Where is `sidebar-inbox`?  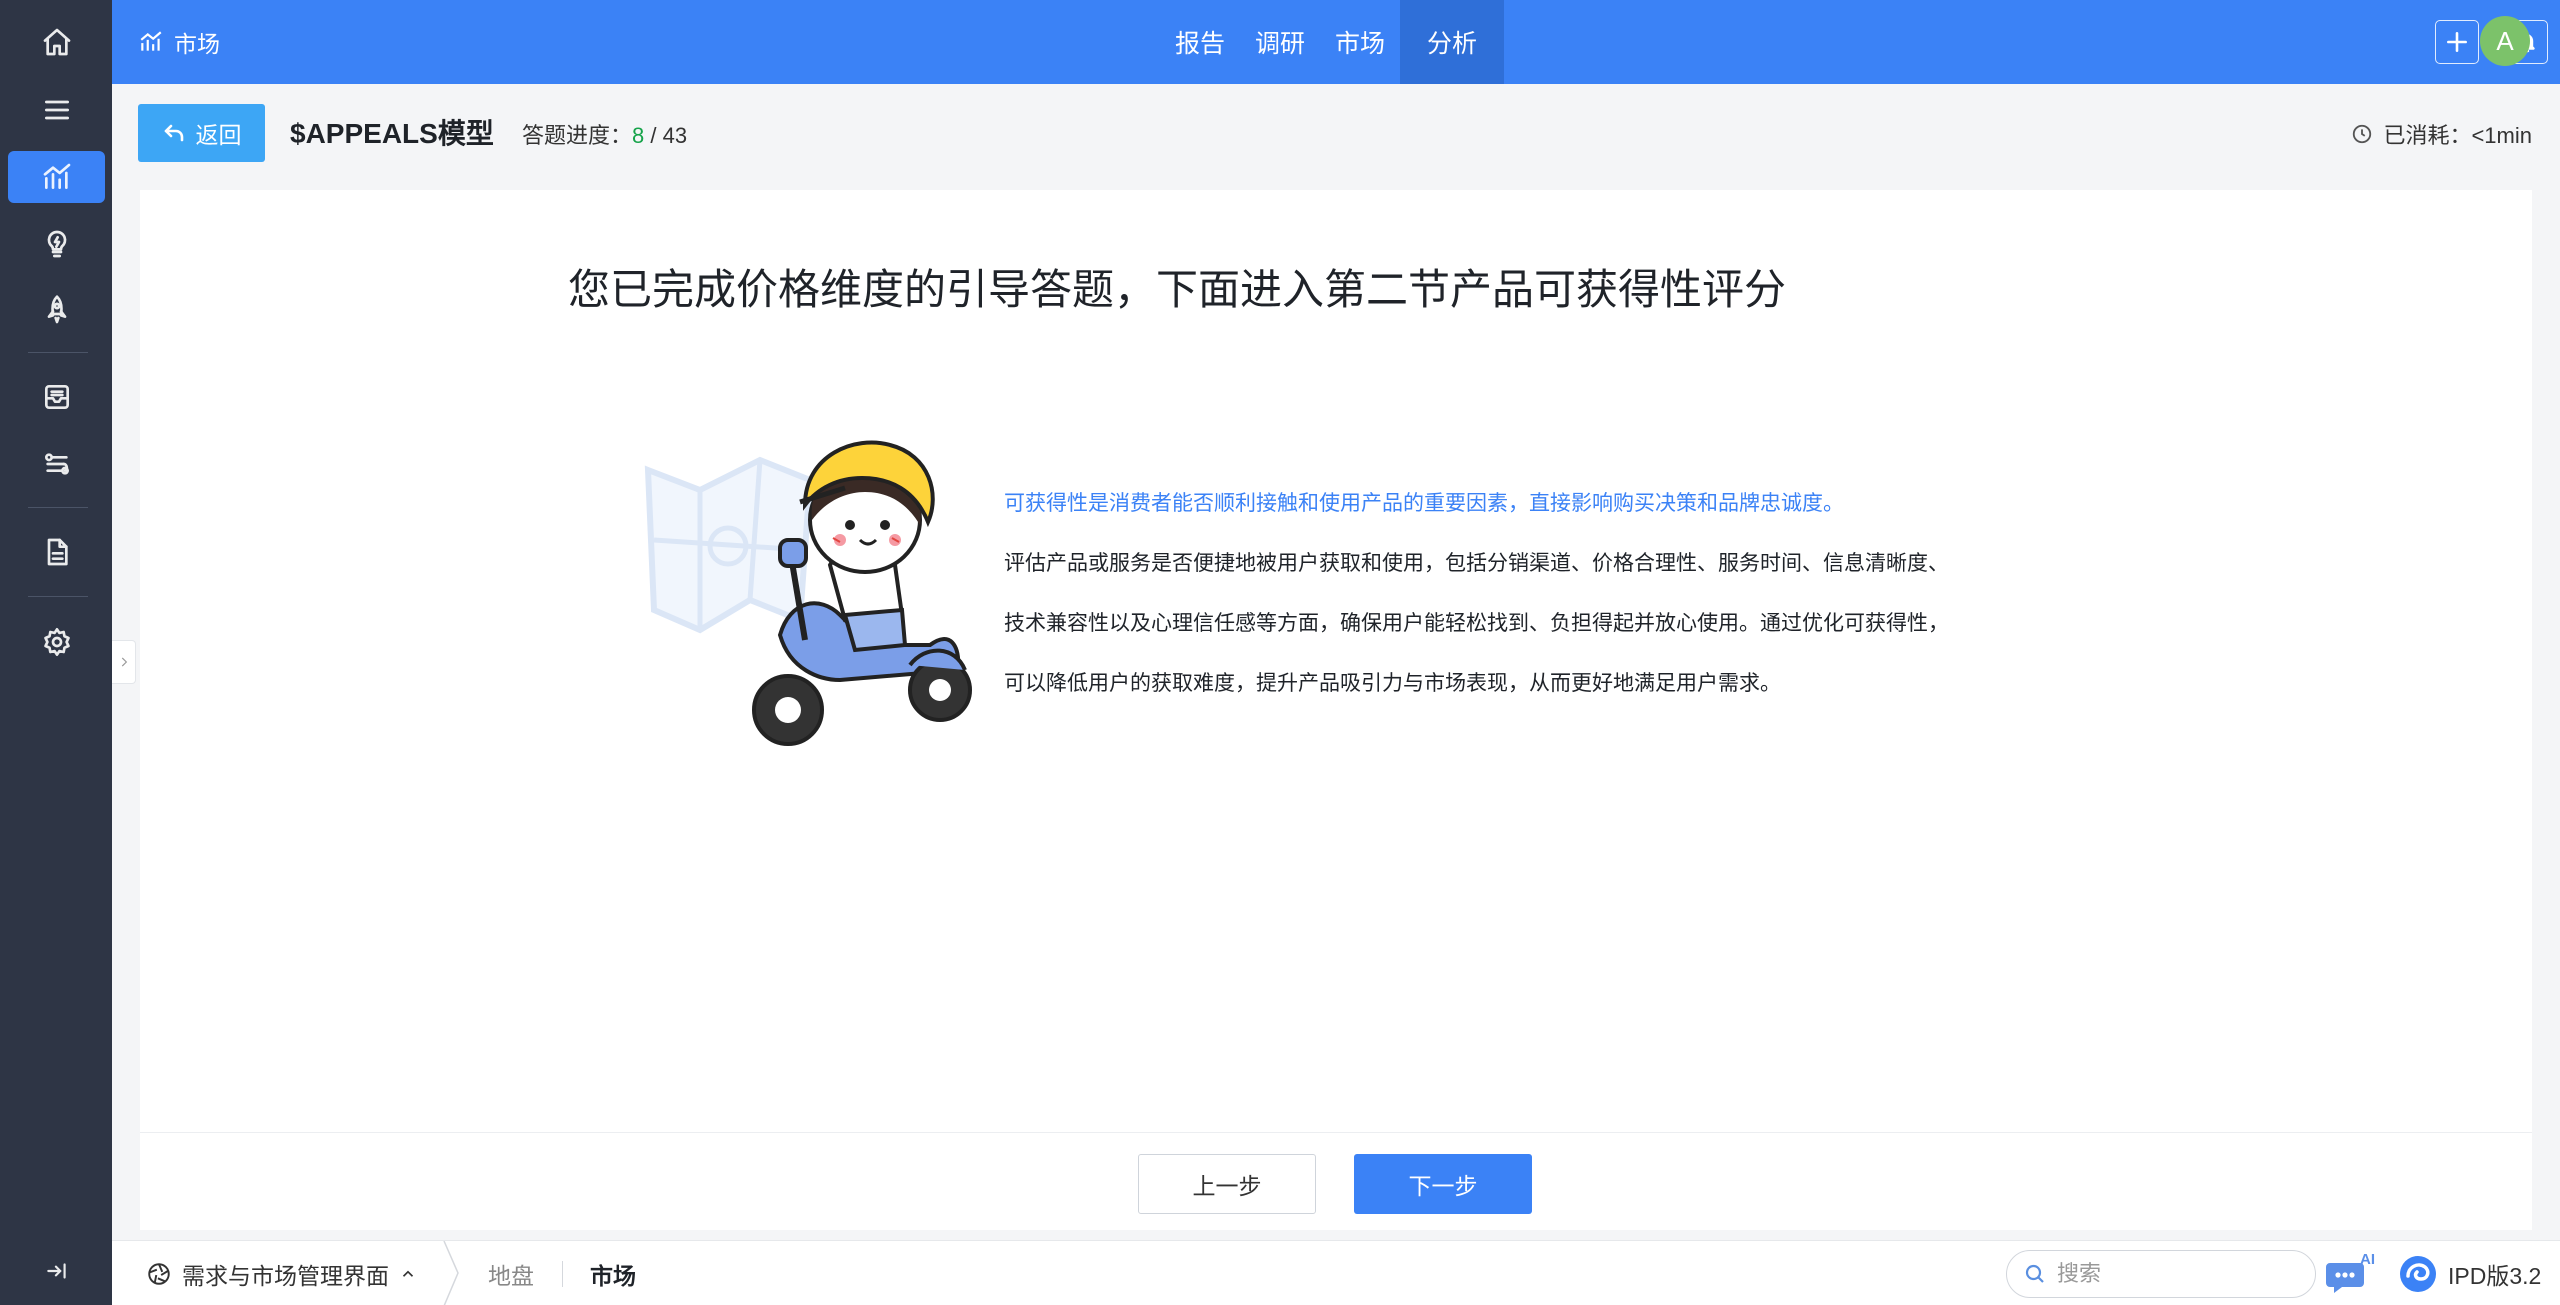
sidebar-inbox is located at coordinates (56, 397).